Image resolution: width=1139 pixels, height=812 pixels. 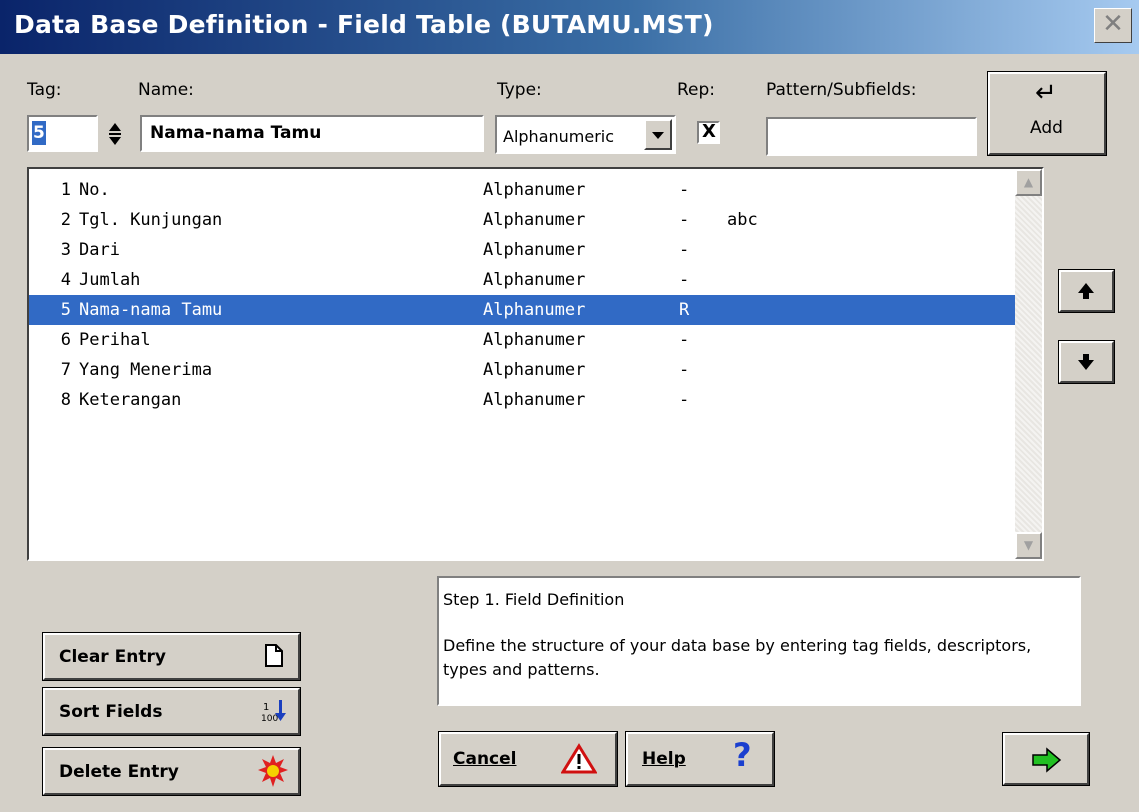 I want to click on scroll-up-button: ▲, so click(x=1028, y=182).